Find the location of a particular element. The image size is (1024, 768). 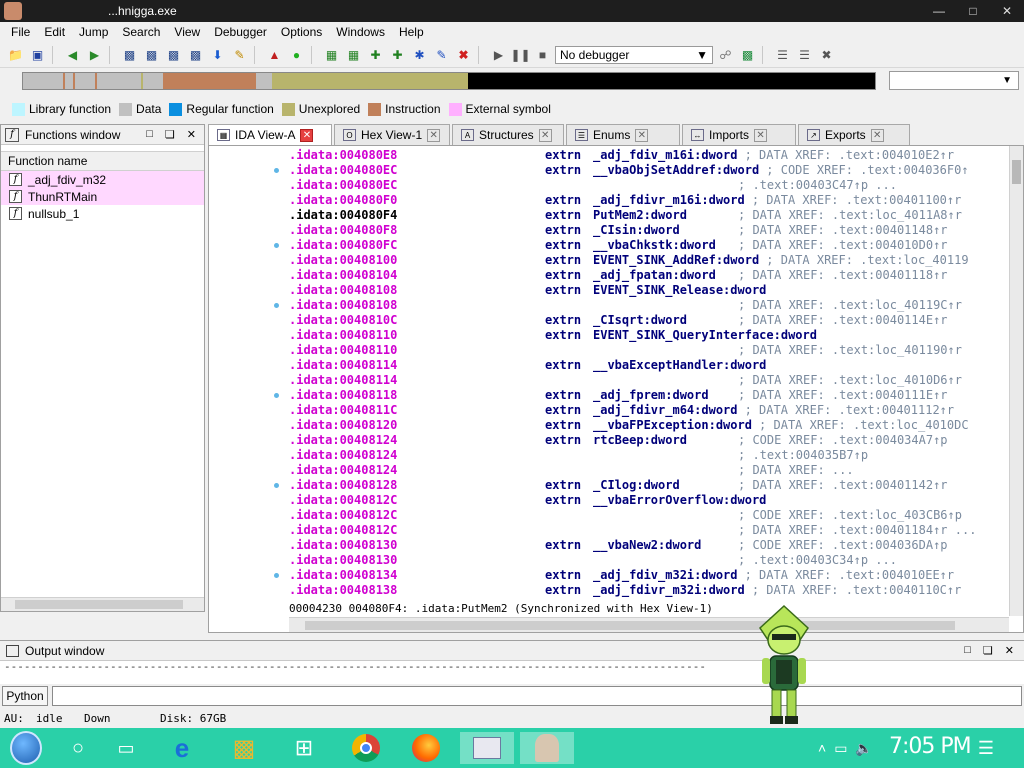

jump-down-icon: ⬇ is located at coordinates (217, 54).